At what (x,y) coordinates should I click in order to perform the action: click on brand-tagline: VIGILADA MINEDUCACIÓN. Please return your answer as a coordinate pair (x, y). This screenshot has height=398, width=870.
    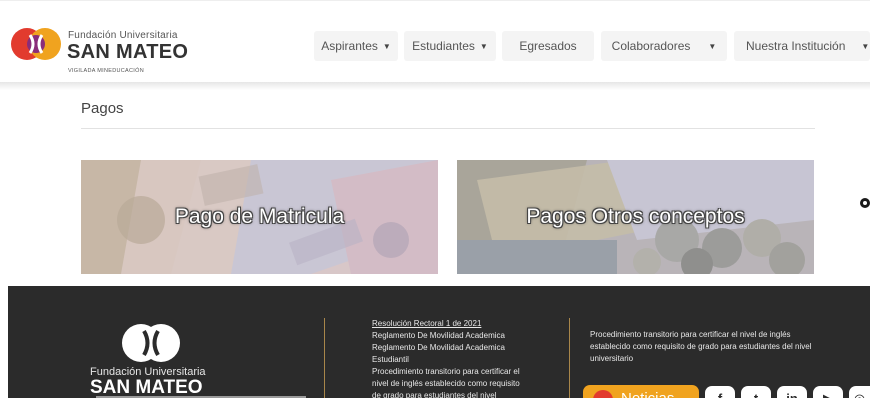
    Looking at the image, I should click on (106, 71).